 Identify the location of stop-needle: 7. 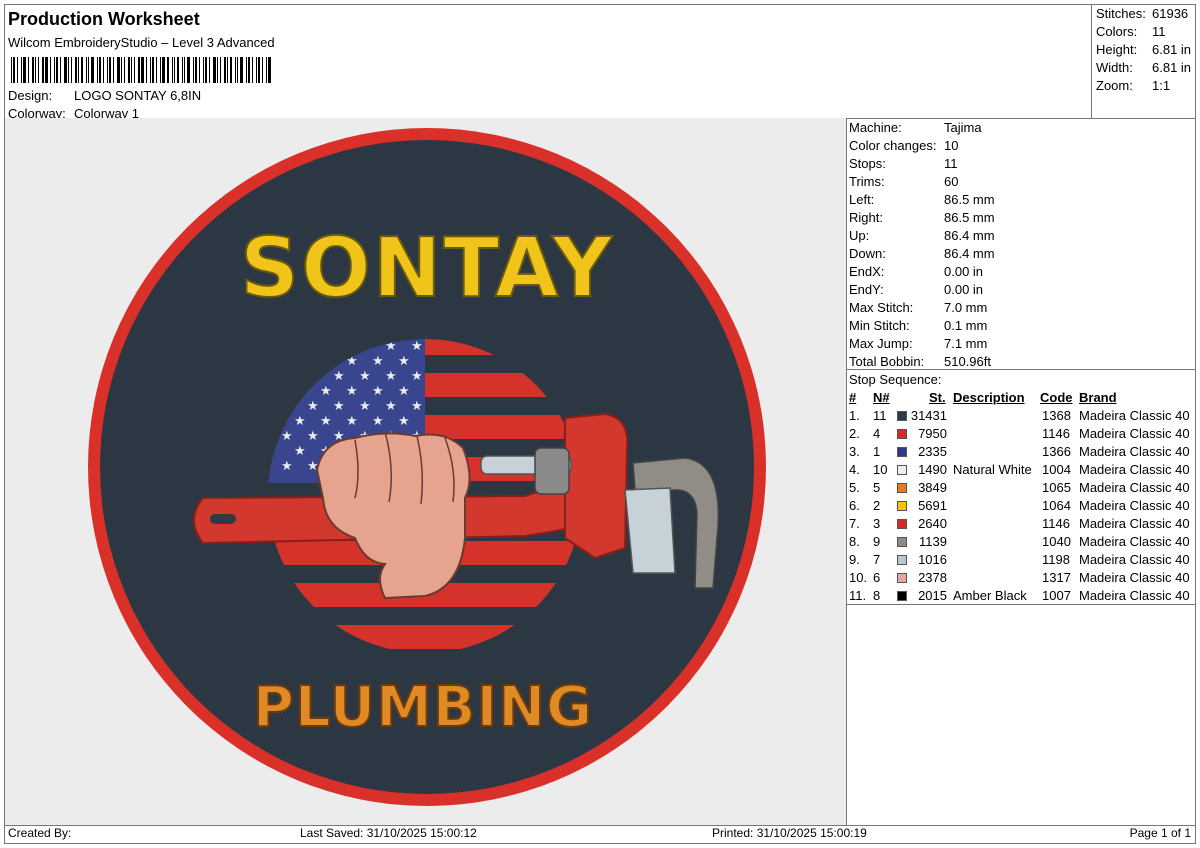
(877, 559).